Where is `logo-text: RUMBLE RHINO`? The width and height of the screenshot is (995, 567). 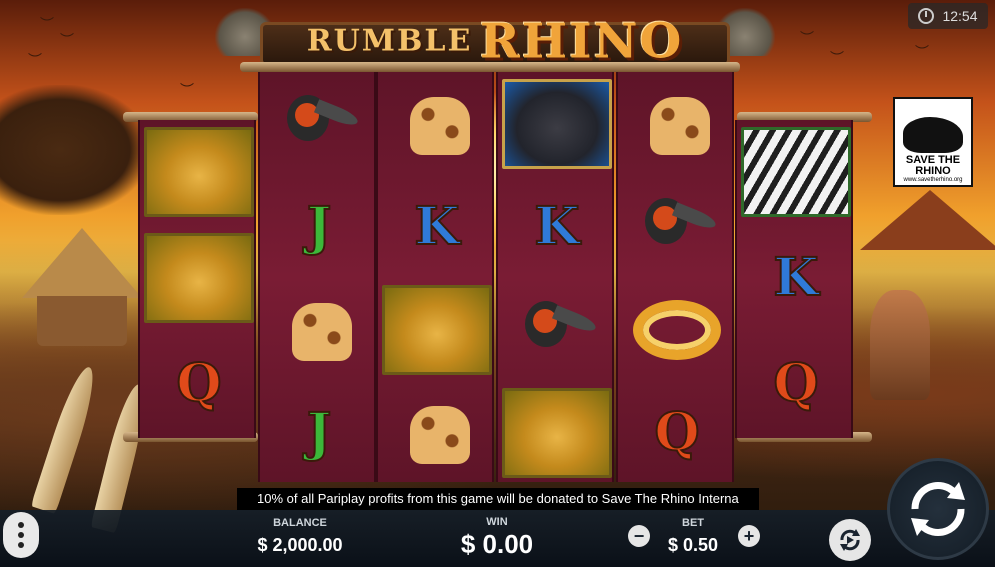
logo-text: RUMBLE RHINO is located at coordinates (495, 41).